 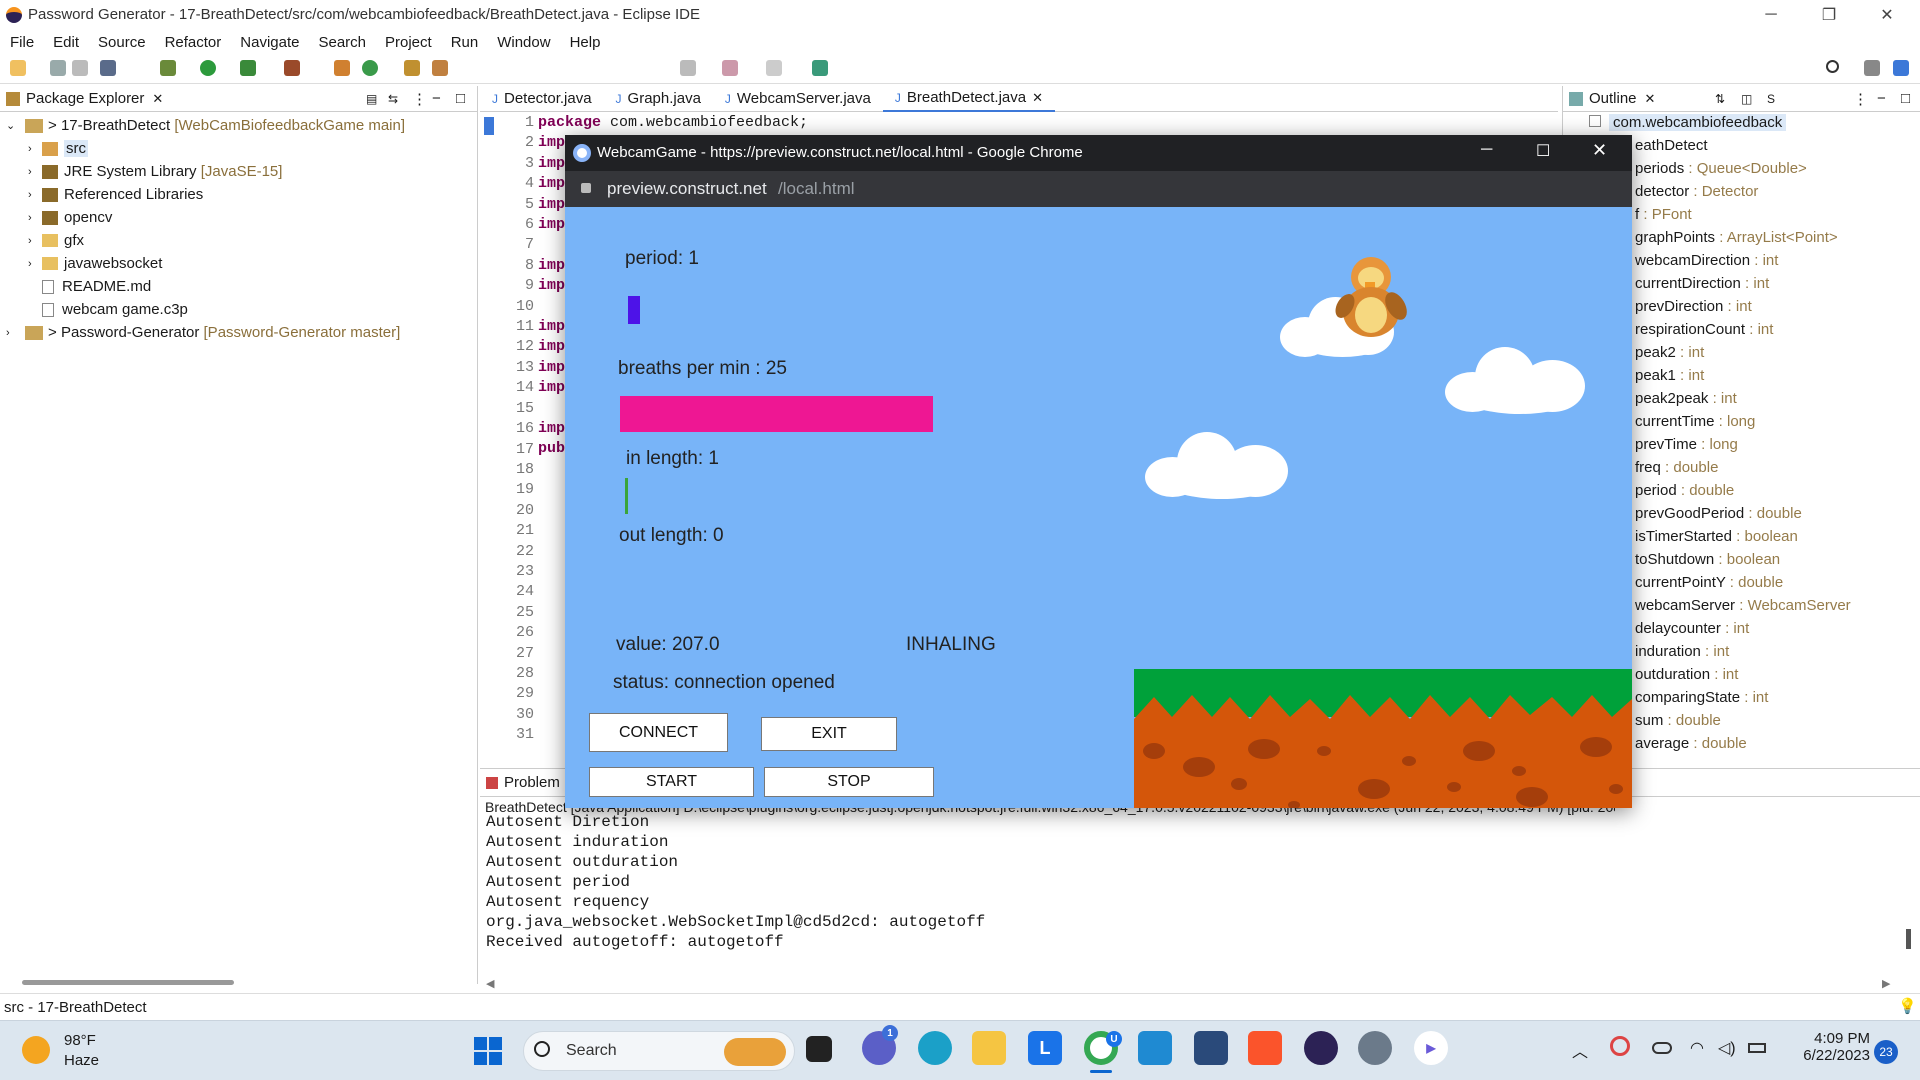 What do you see at coordinates (1829, 15) in the screenshot?
I see `restore-button: ❐` at bounding box center [1829, 15].